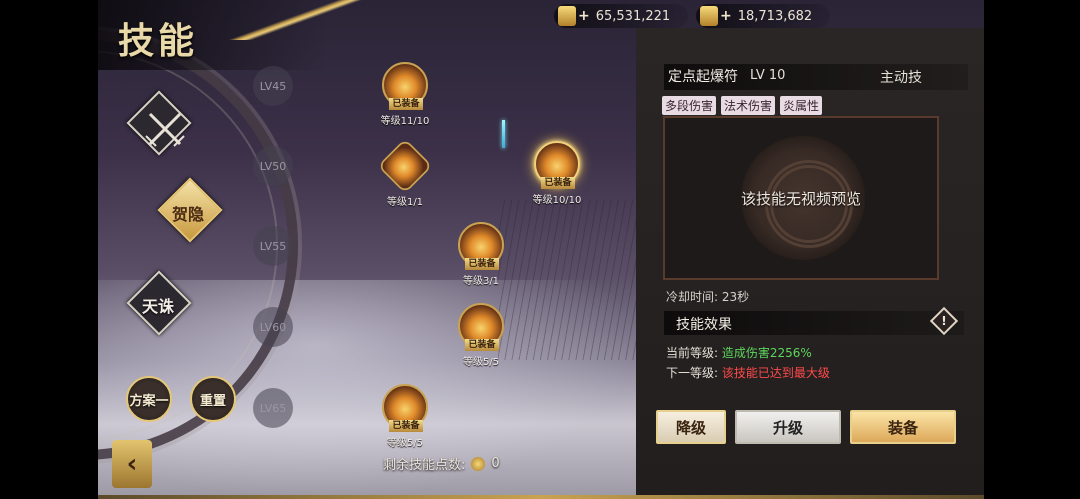 This screenshot has width=1080, height=499. I want to click on skill-point-icon, so click(478, 463).